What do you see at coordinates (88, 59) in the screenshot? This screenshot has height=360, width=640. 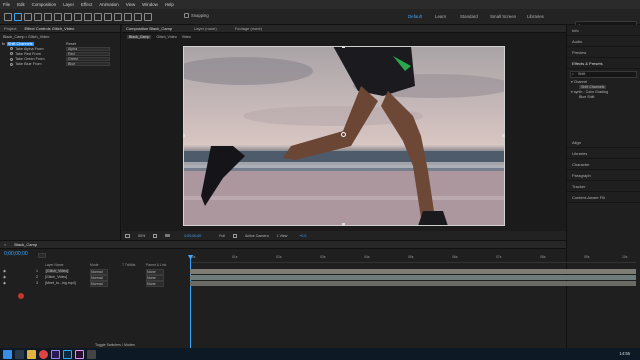 I see `property-dropdown: Green` at bounding box center [88, 59].